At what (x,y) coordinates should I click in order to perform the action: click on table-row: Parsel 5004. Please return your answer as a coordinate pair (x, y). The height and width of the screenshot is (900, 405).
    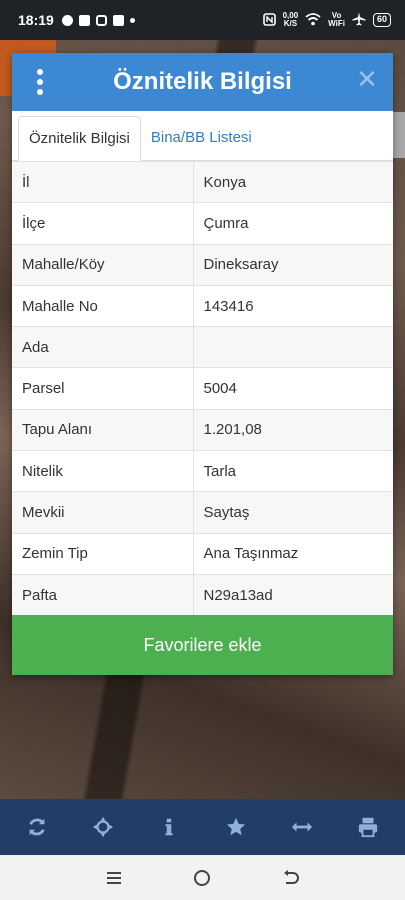
    Looking at the image, I should click on (202, 388).